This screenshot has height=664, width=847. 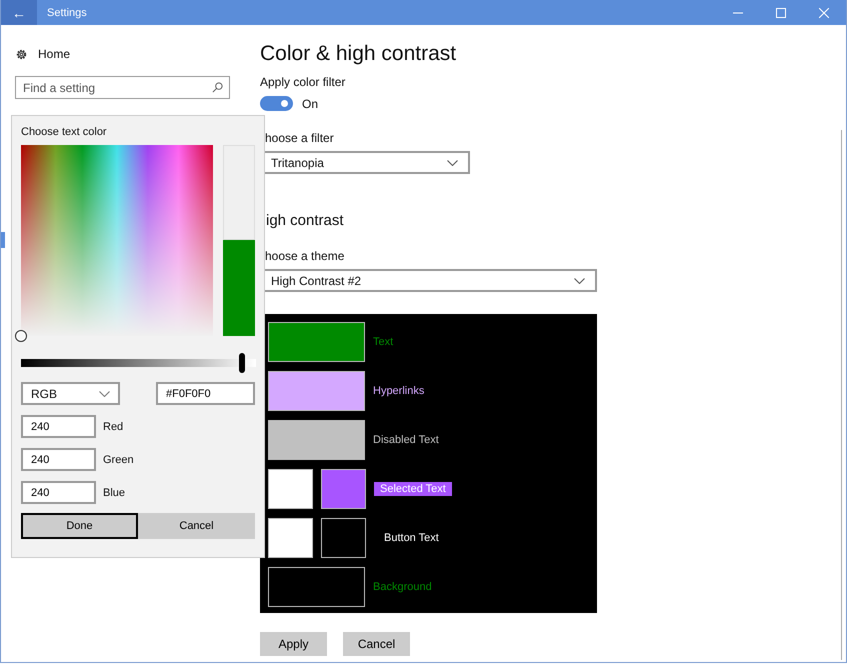 I want to click on home-link: Home, so click(x=54, y=54).